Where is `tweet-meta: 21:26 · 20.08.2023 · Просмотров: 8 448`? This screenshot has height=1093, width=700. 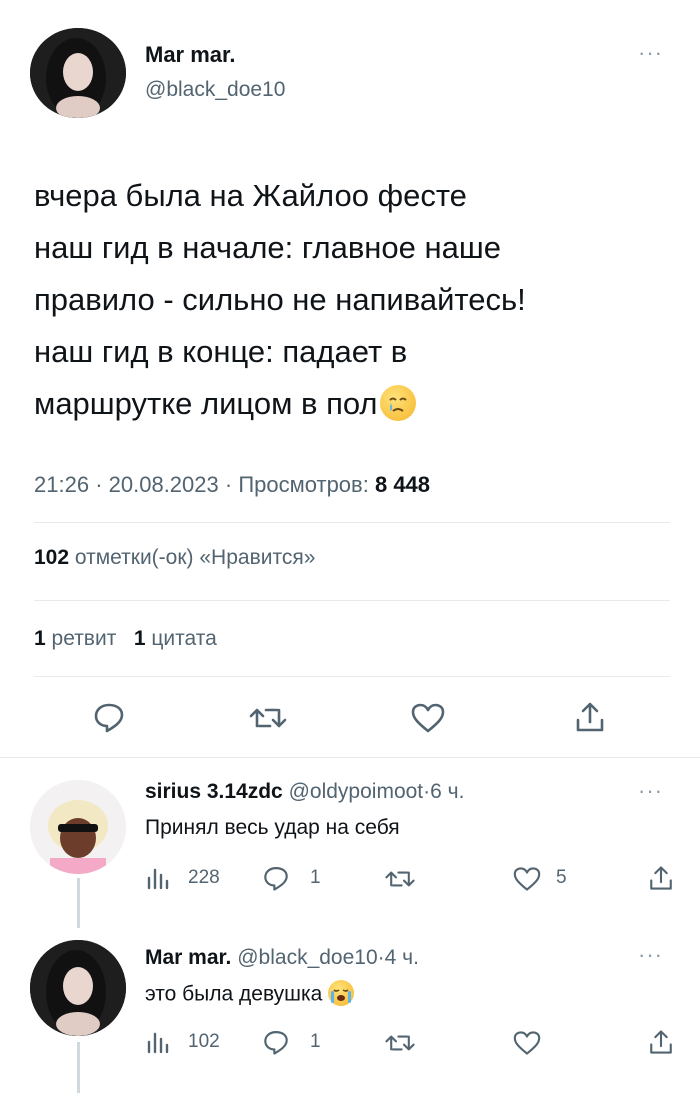
tweet-meta: 21:26 · 20.08.2023 · Просмотров: 8 448 is located at coordinates (232, 485).